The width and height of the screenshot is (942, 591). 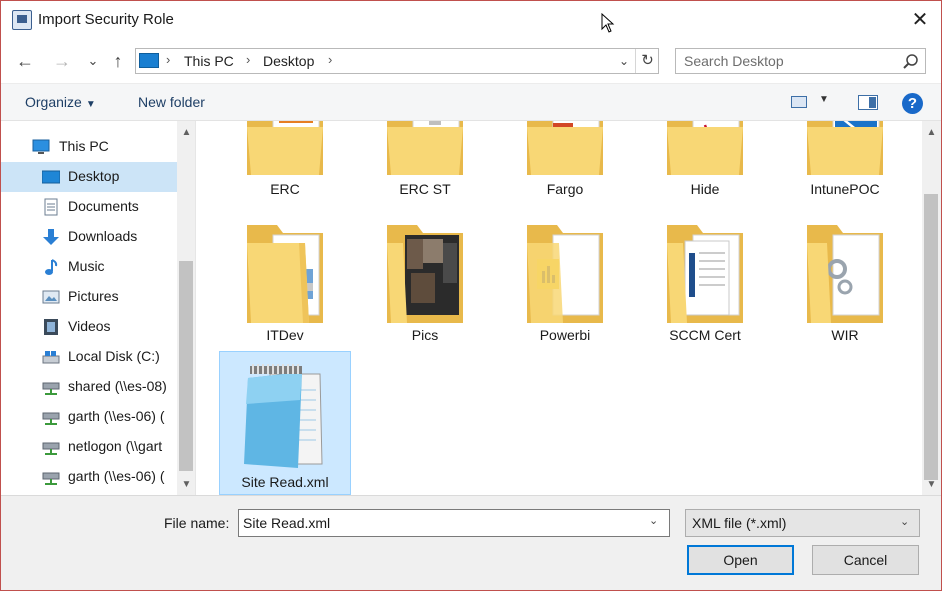 I want to click on folder-tile: Hide, so click(x=705, y=159).